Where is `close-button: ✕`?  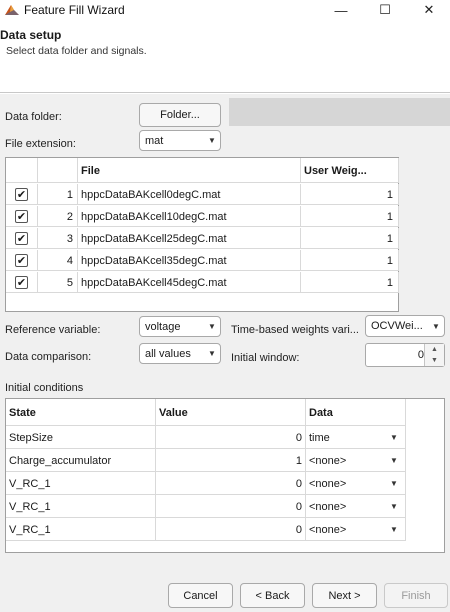
close-button: ✕ is located at coordinates (428, 10).